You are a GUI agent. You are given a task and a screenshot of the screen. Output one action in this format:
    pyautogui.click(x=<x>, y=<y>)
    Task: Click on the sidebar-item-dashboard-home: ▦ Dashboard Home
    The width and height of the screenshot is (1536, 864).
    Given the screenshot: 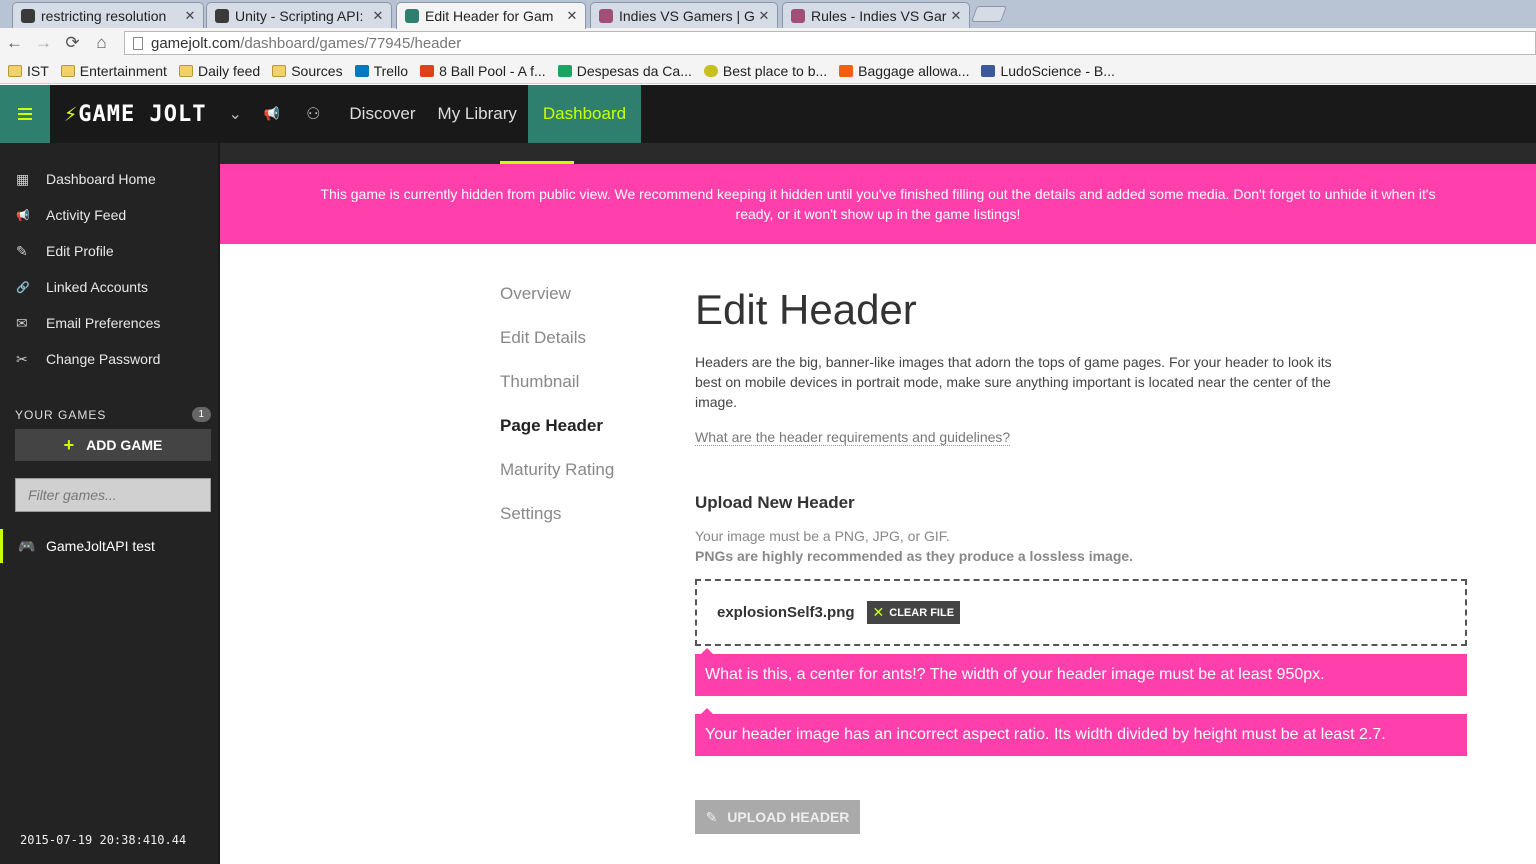 What is the action you would take?
    pyautogui.click(x=109, y=179)
    